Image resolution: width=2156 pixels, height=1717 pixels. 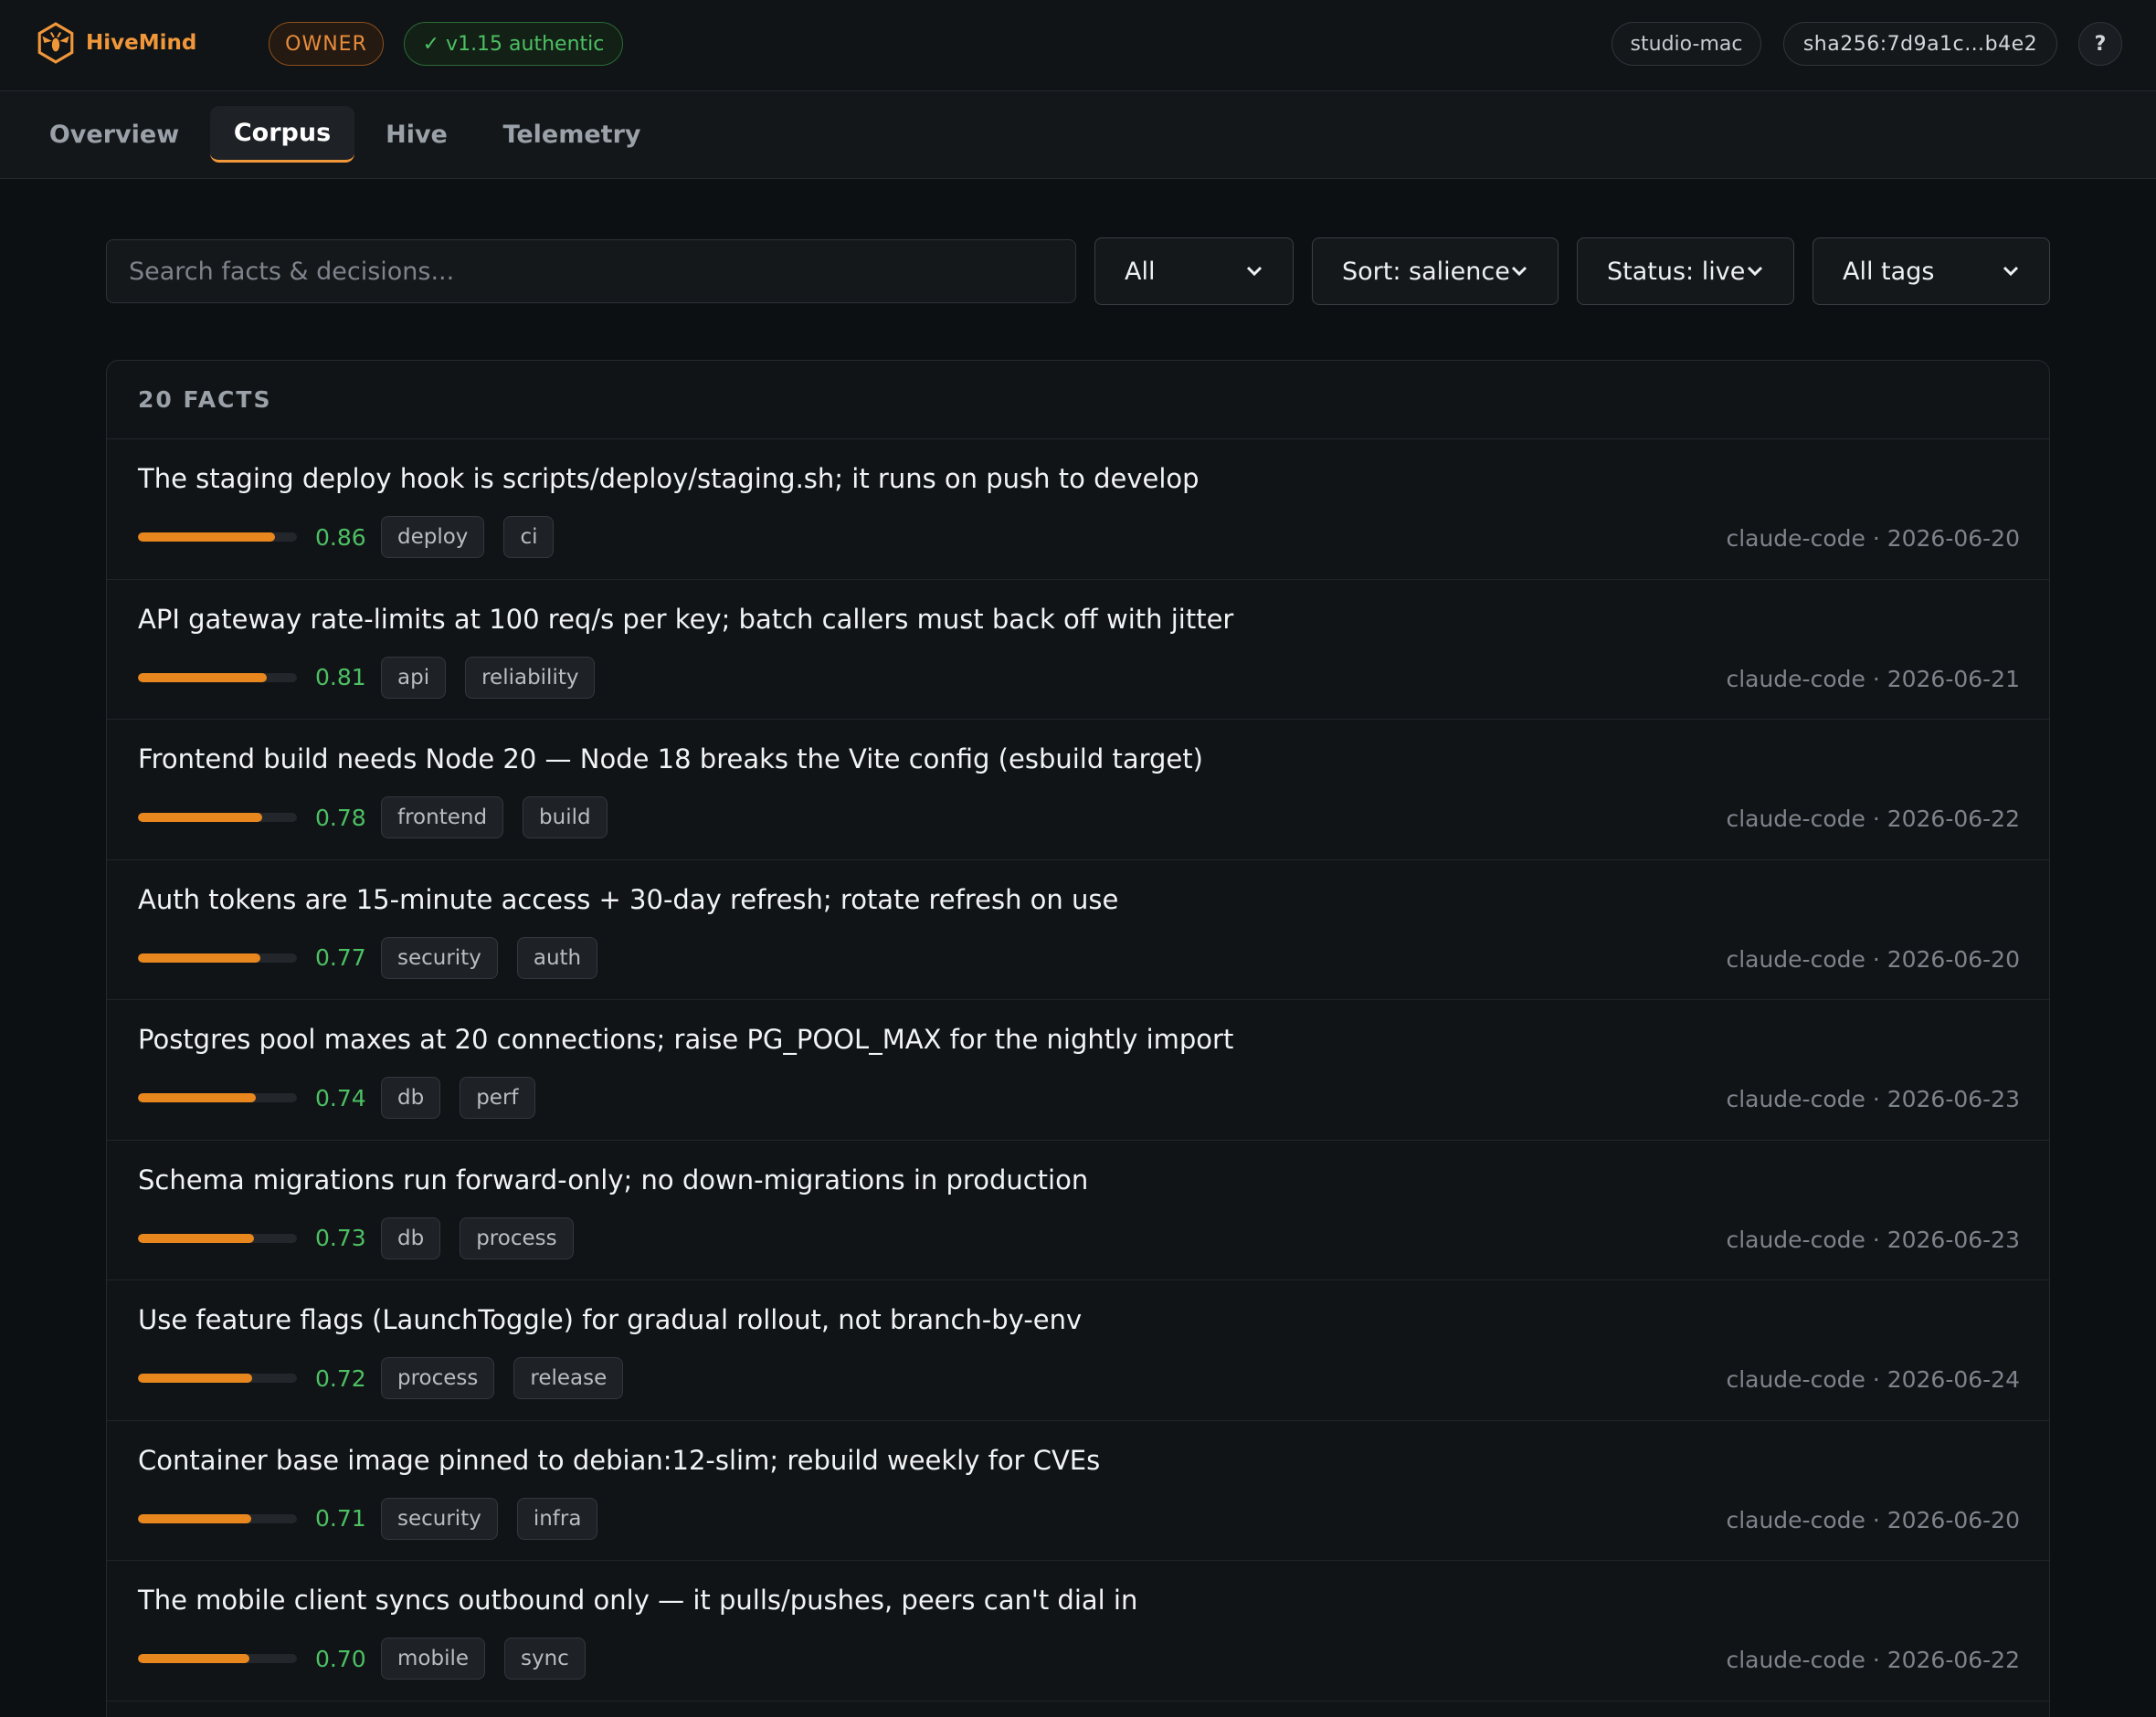 What do you see at coordinates (545, 1659) in the screenshot?
I see `tag-chip: sync` at bounding box center [545, 1659].